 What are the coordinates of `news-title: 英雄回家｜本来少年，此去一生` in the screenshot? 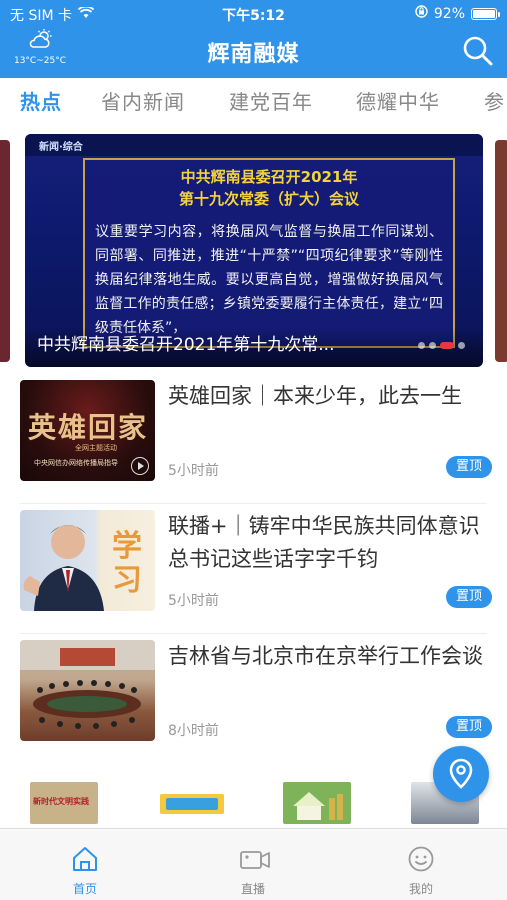 It's located at (315, 396).